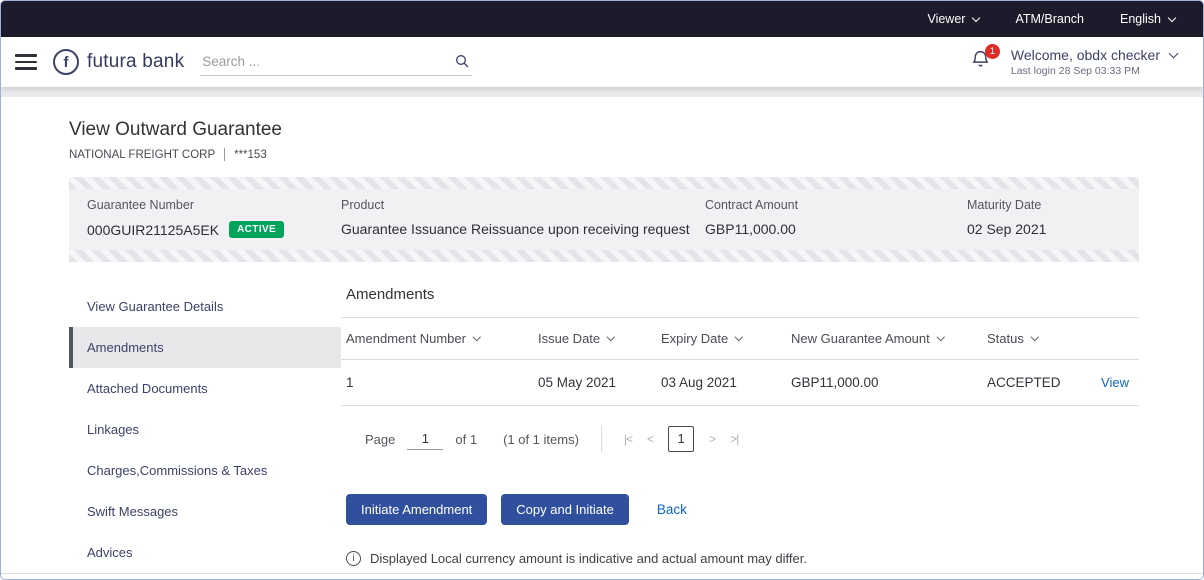 The width and height of the screenshot is (1204, 580). I want to click on maturity-date-value: 02 Sep 2021, so click(1007, 229).